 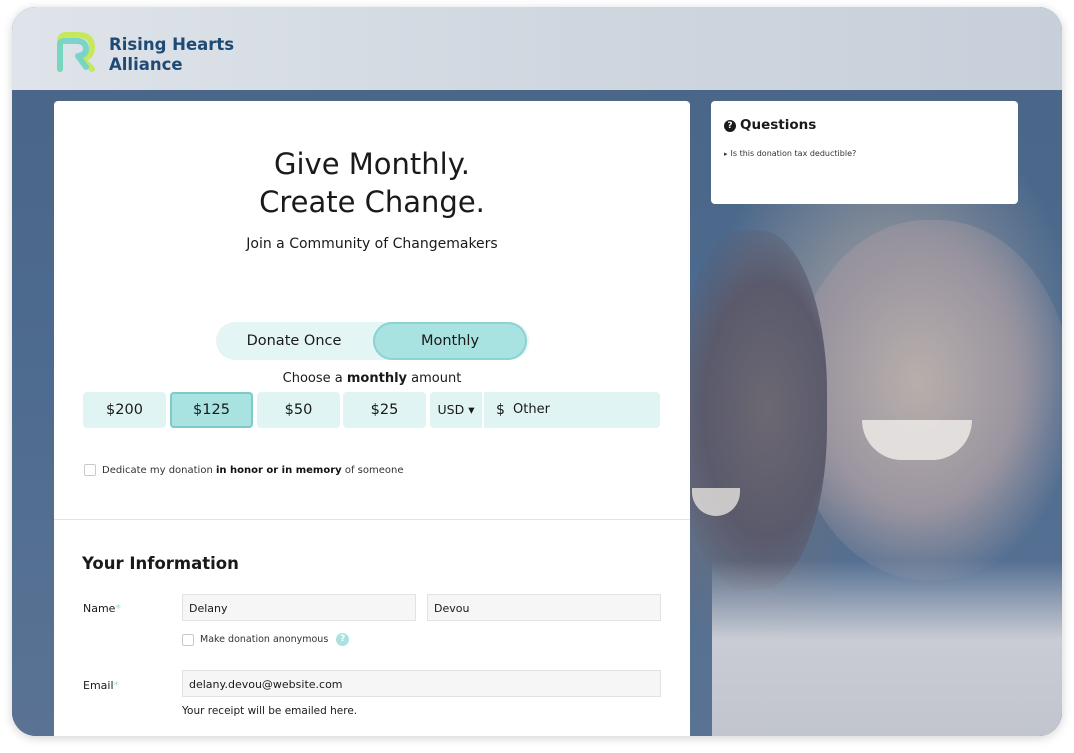 I want to click on site-header: Rising Hearts Alliance, so click(x=537, y=48).